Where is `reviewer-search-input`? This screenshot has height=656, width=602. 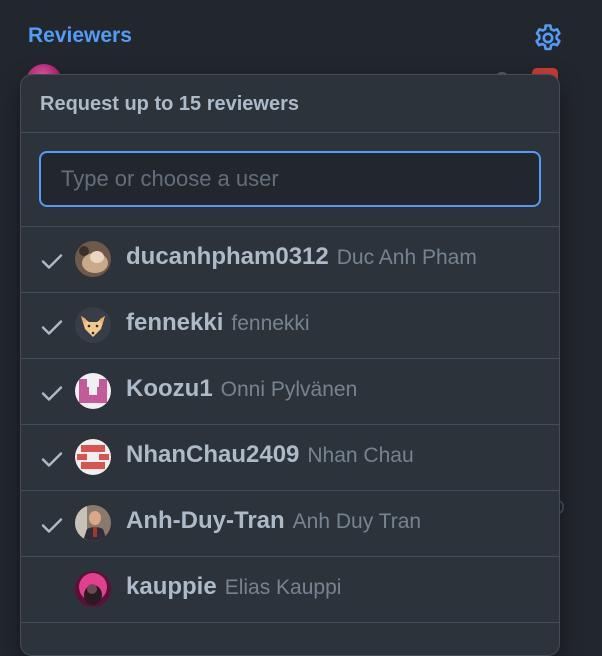
reviewer-search-input is located at coordinates (290, 179).